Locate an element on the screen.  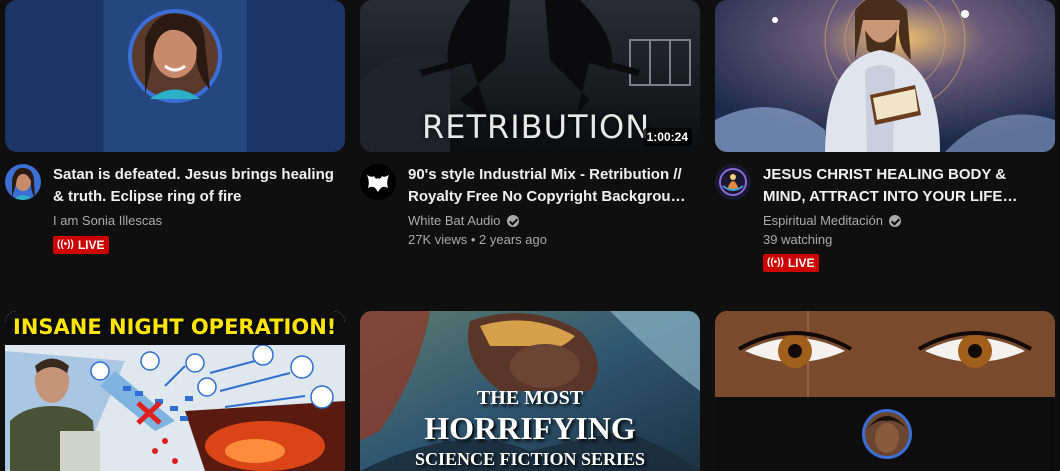
video-card is located at coordinates (885, 391).